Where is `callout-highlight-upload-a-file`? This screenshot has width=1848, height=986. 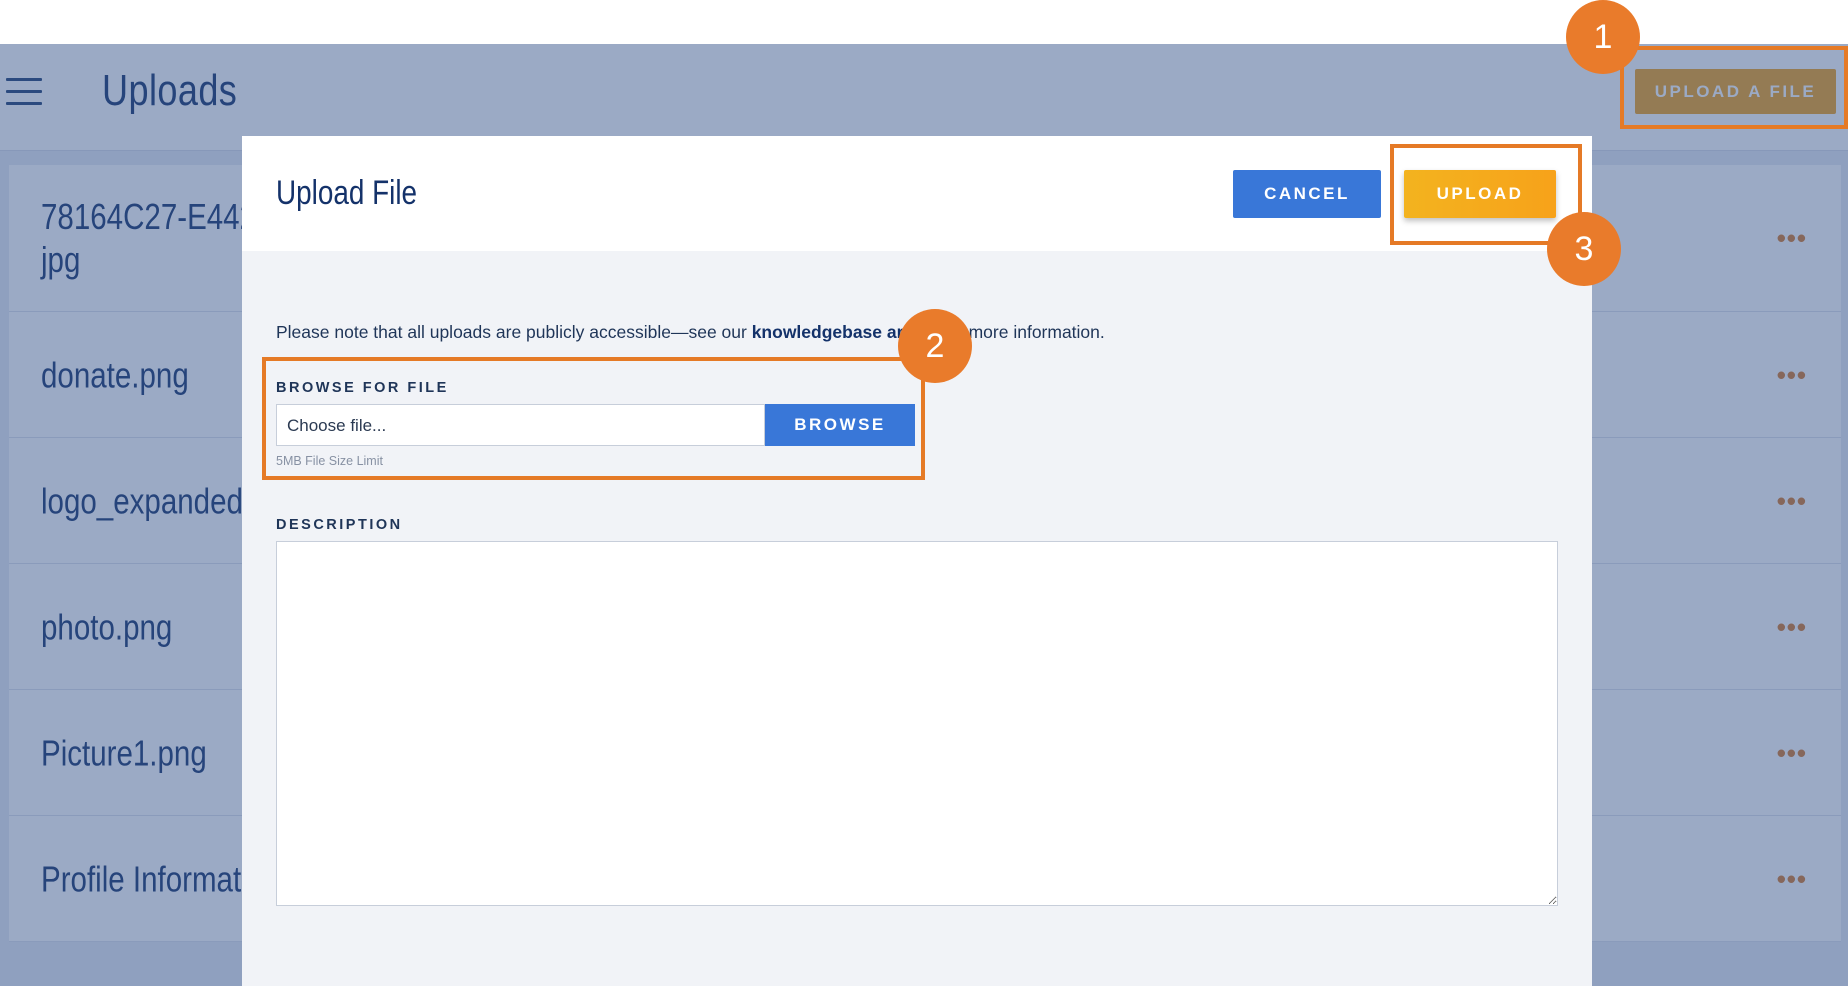 callout-highlight-upload-a-file is located at coordinates (1734, 87).